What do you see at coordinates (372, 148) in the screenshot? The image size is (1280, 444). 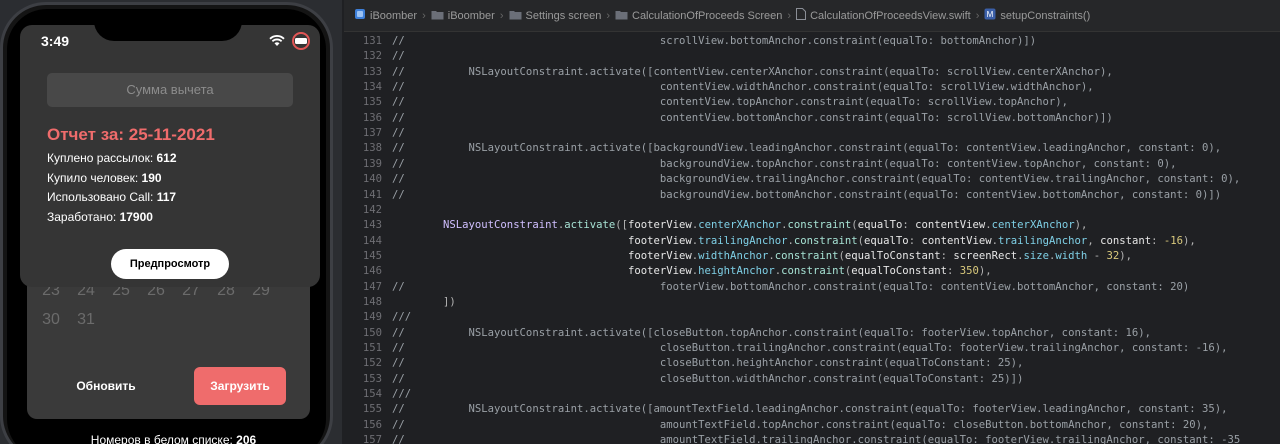 I see `line-number: 138` at bounding box center [372, 148].